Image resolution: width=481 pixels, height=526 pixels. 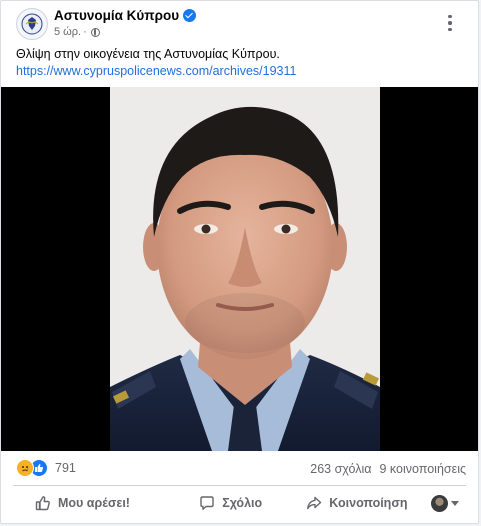 I want to click on post-timestamp: 5 ώρ., so click(x=67, y=32).